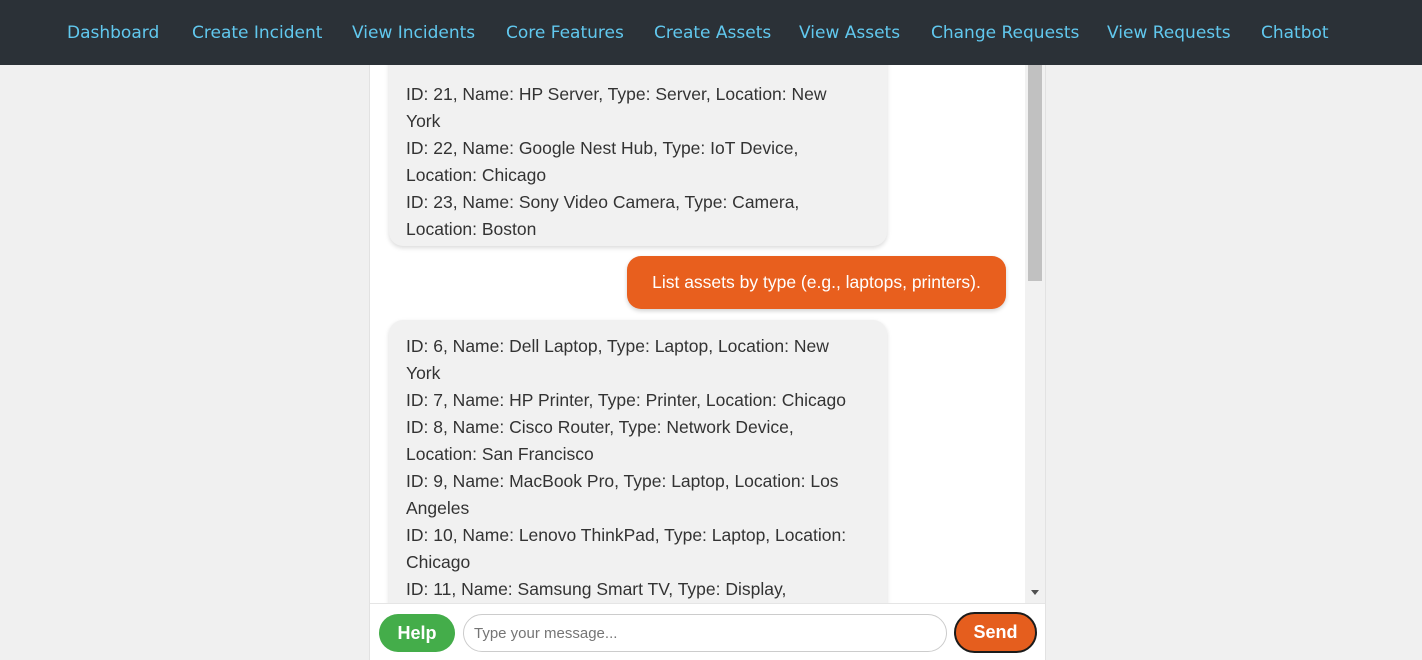 The width and height of the screenshot is (1422, 660). What do you see at coordinates (417, 633) in the screenshot?
I see `help-button: Help` at bounding box center [417, 633].